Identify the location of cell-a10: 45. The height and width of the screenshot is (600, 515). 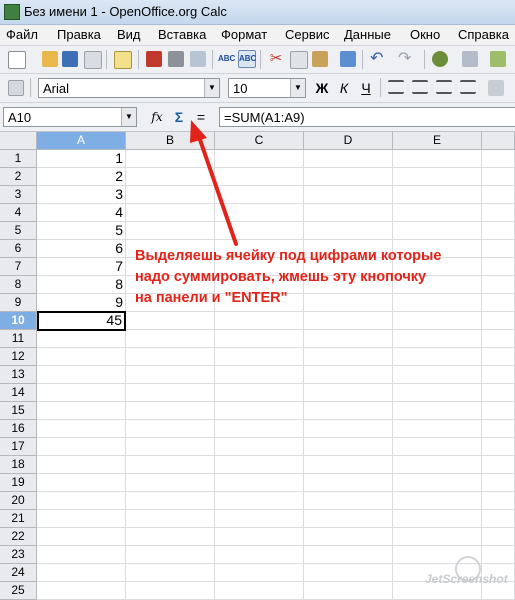
(81, 321).